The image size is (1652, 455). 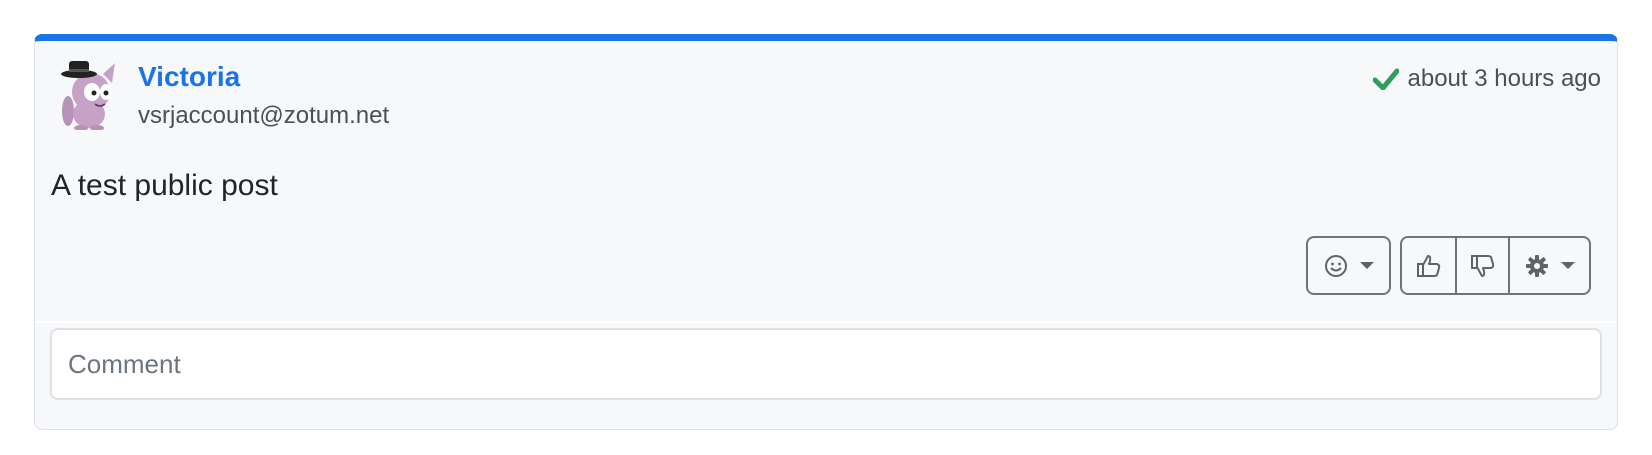 I want to click on thumbs-down-icon, so click(x=1482, y=265).